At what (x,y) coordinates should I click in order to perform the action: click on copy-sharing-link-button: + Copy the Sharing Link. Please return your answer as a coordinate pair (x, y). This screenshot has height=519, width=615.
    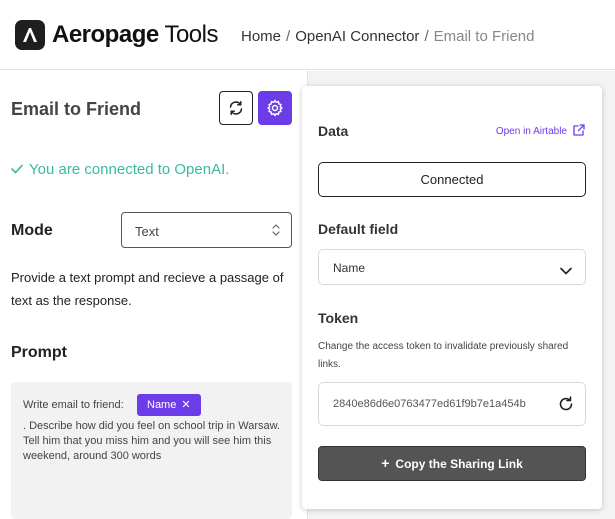
    Looking at the image, I should click on (452, 463).